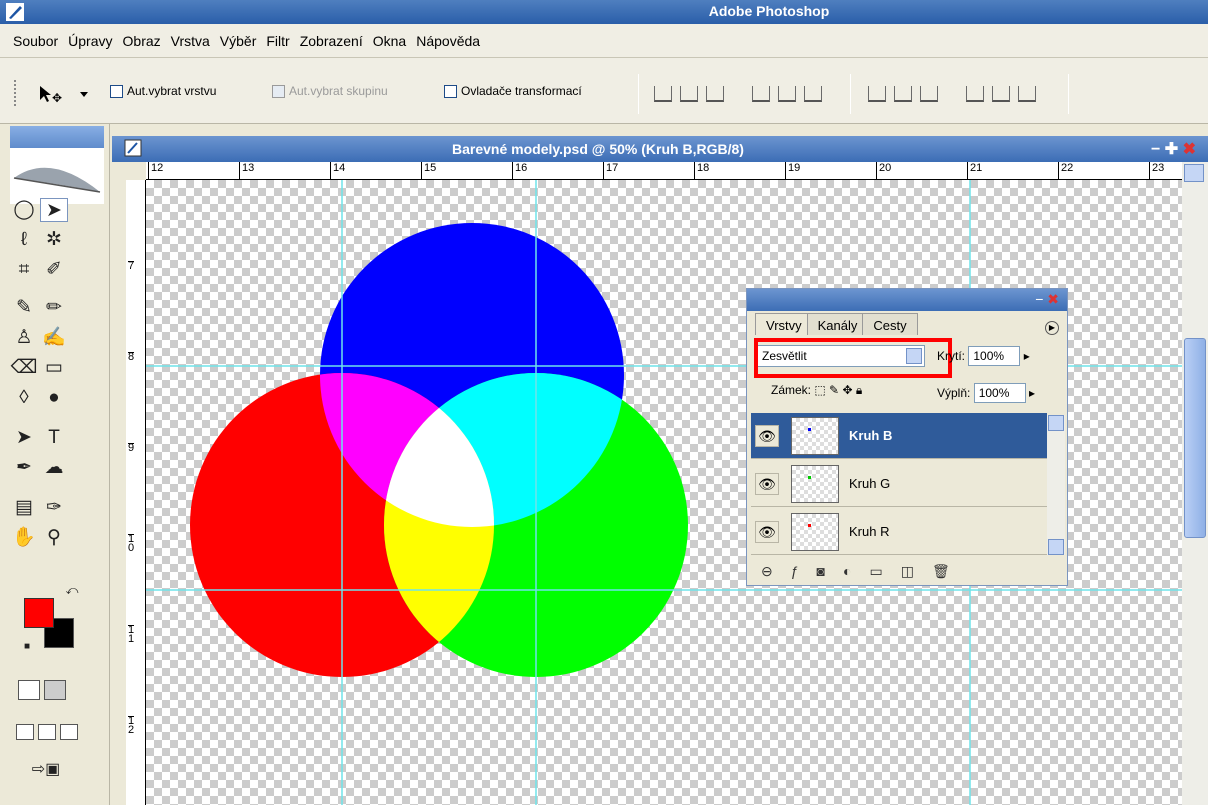 The height and width of the screenshot is (805, 1208). Describe the element at coordinates (190, 41) in the screenshot. I see `menu-vrstva: Vrstva` at that location.